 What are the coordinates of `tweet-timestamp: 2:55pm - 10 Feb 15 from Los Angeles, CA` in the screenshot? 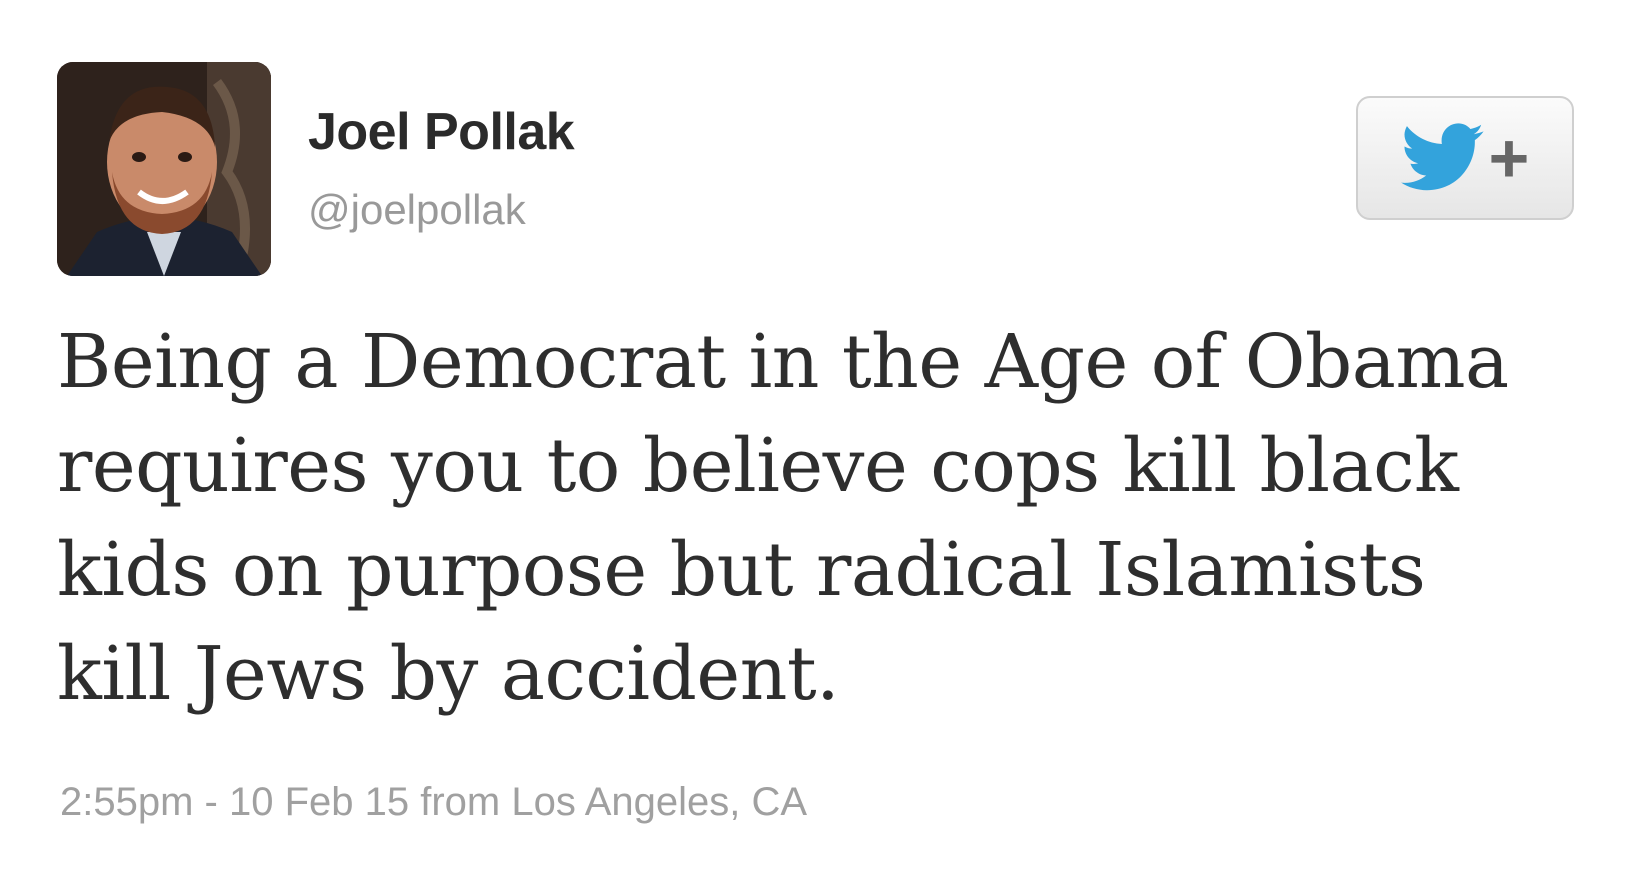 It's located at (433, 802).